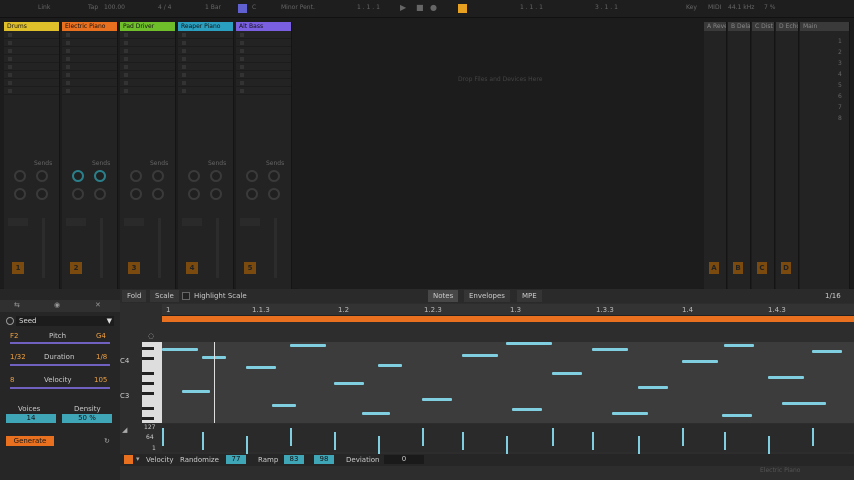 The height and width of the screenshot is (480, 854). What do you see at coordinates (529, 296) in the screenshot?
I see `tab-mpe: MPE` at bounding box center [529, 296].